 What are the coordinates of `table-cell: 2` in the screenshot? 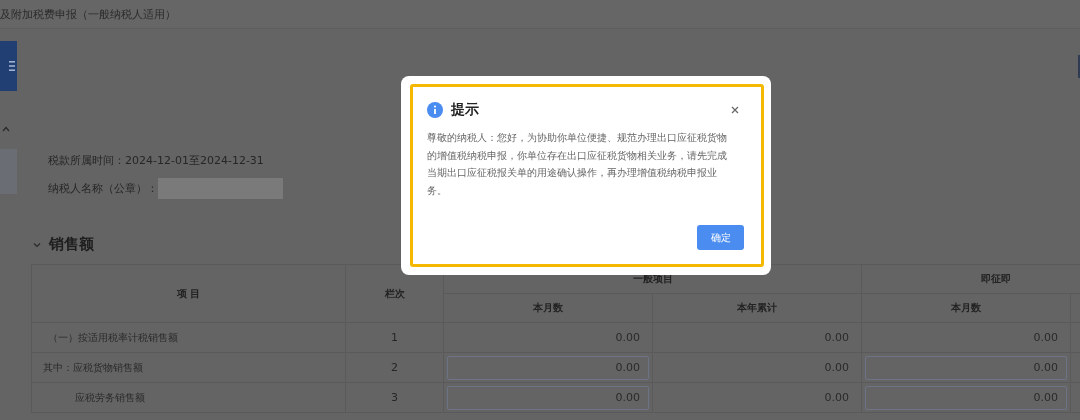 It's located at (394, 367).